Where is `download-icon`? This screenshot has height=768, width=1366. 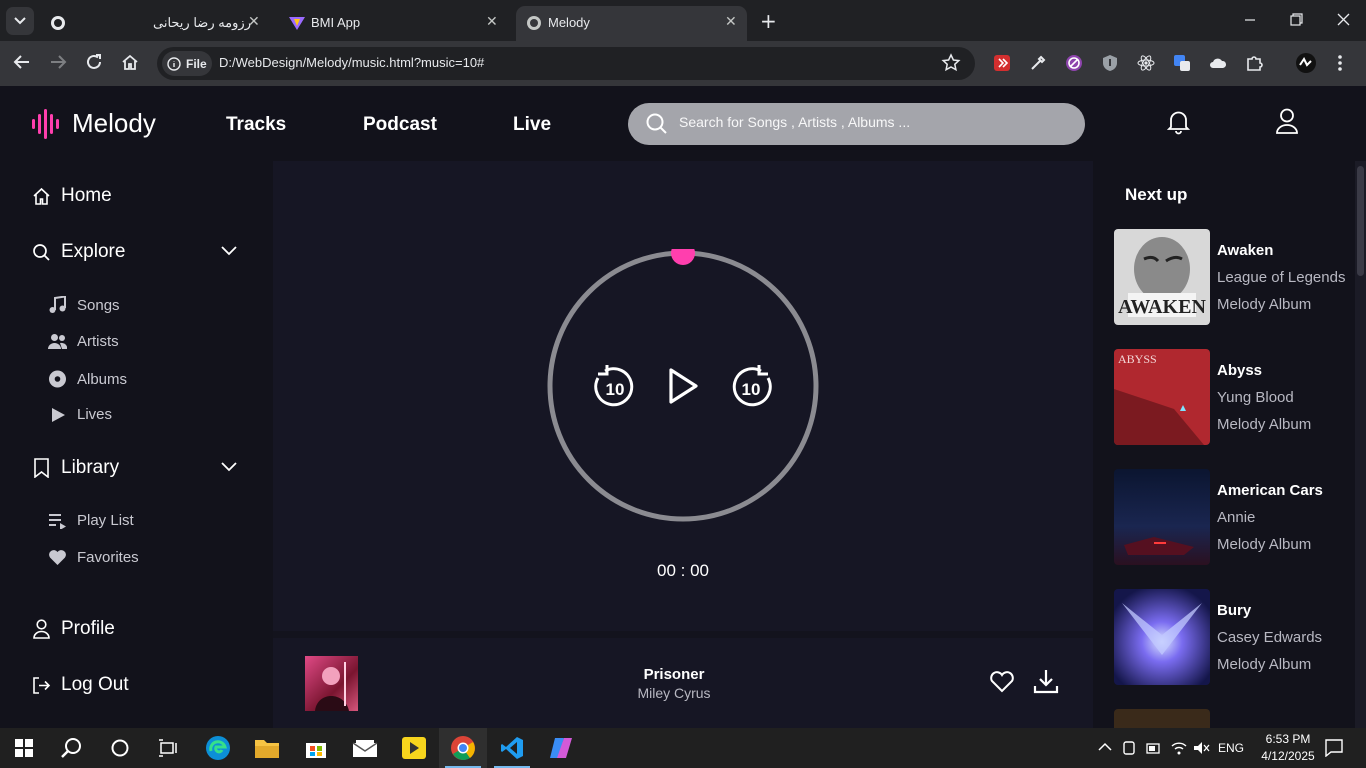
download-icon is located at coordinates (1046, 681).